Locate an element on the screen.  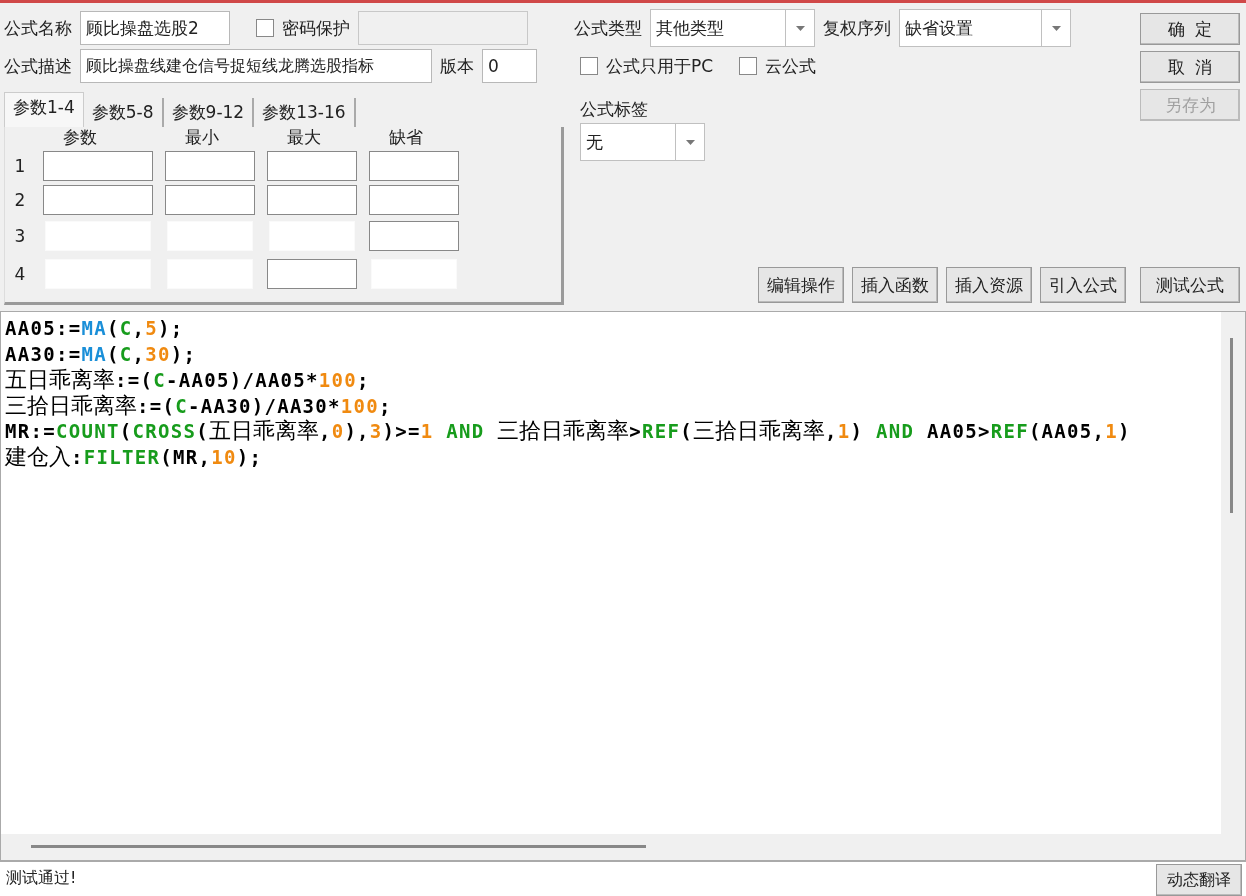
code-line: MR:=COUNT(CROSS(五日乖离率,0),3)>=1 AND 三拾日乖离率>REF(三拾日乖离率,1) AND AA05>REF(AA05,1) is located at coordinates (568, 431).